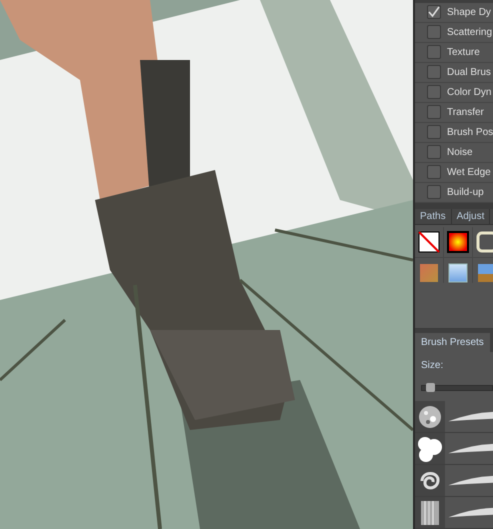 The width and height of the screenshot is (493, 529). What do you see at coordinates (432, 366) in the screenshot?
I see `size-label: Size:` at bounding box center [432, 366].